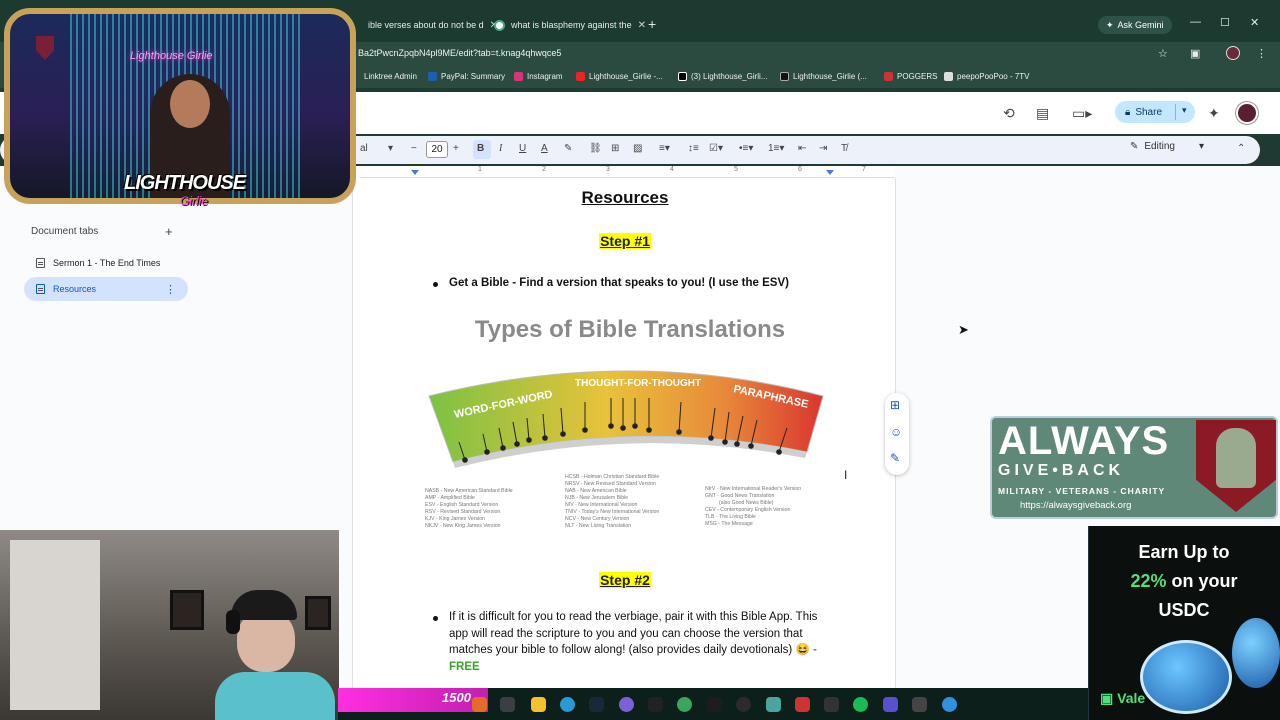  What do you see at coordinates (746, 148) in the screenshot?
I see `bulleted-list-icon: •≡▾` at bounding box center [746, 148].